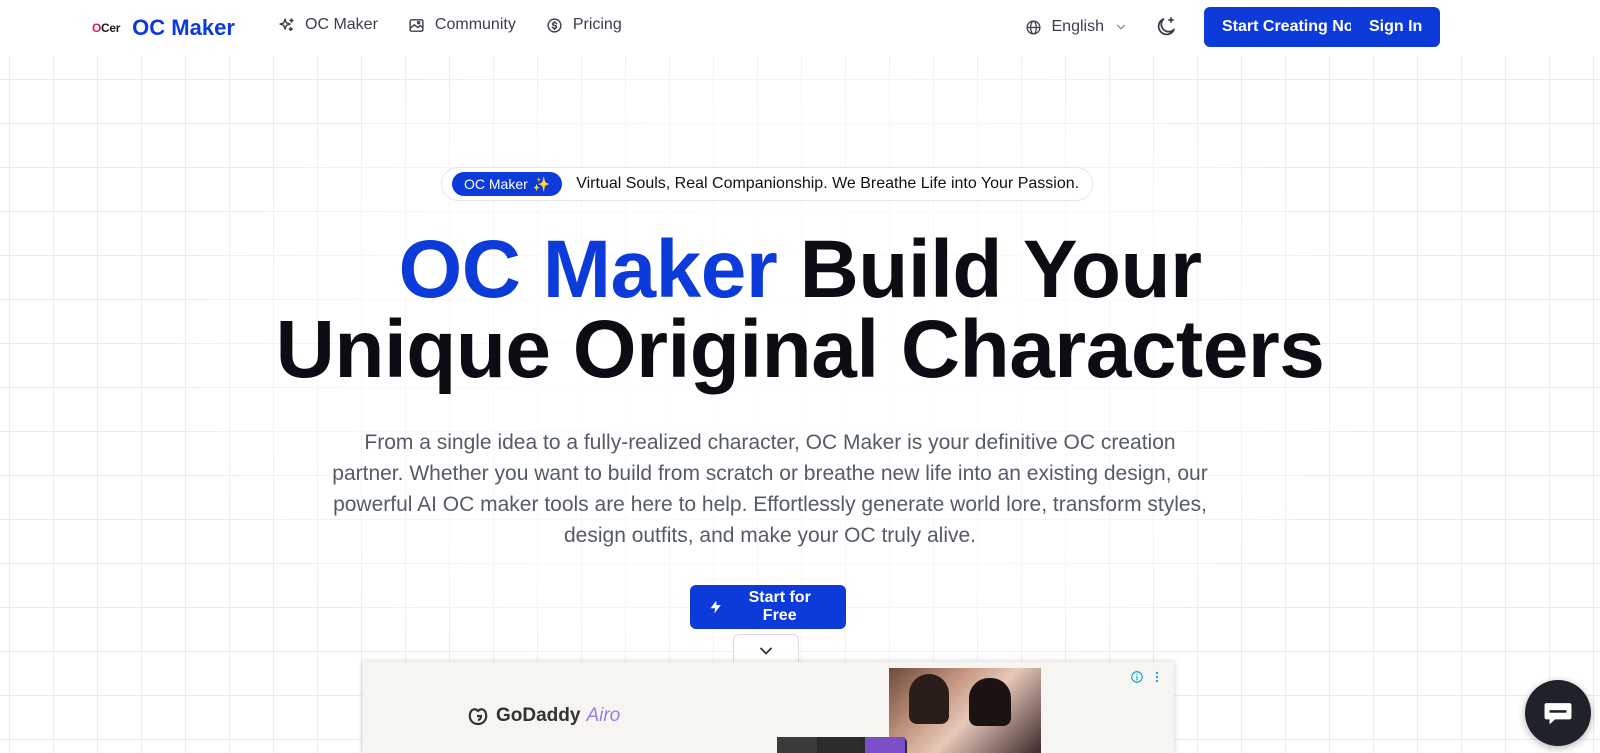 Image resolution: width=1600 pixels, height=753 pixels. I want to click on nav-link-oc-maker: OC Maker, so click(328, 25).